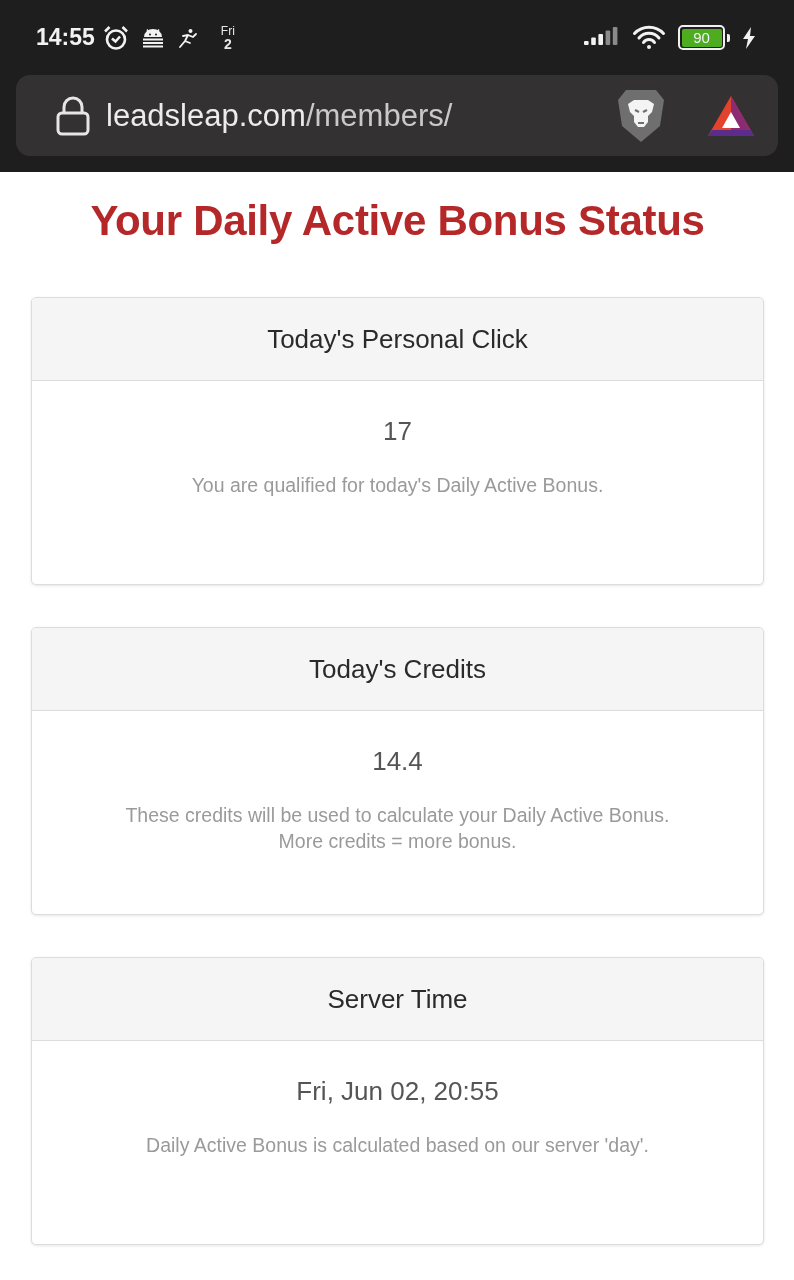 Image resolution: width=794 pixels, height=1280 pixels. What do you see at coordinates (397, 999) in the screenshot?
I see `card-header: Server Time` at bounding box center [397, 999].